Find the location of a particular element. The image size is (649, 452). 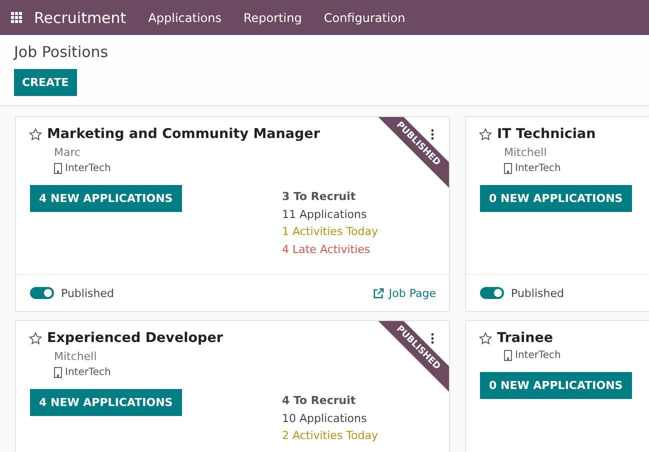

create-button: CREATE is located at coordinates (45, 82).